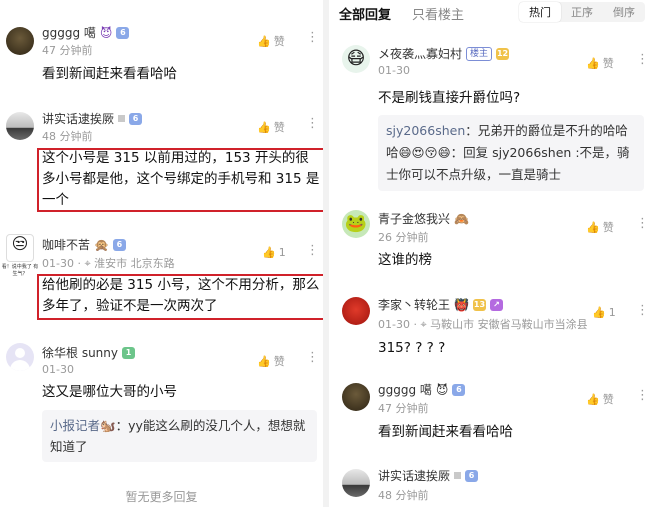 The width and height of the screenshot is (650, 507). Describe the element at coordinates (75, 425) in the screenshot. I see `reply-author: 小报记者` at that location.